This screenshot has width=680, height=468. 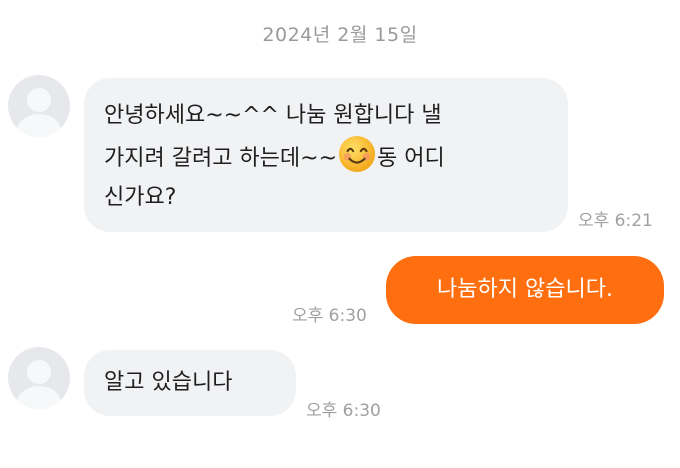 I want to click on date-header: 2024년 2월 15일, so click(x=340, y=35).